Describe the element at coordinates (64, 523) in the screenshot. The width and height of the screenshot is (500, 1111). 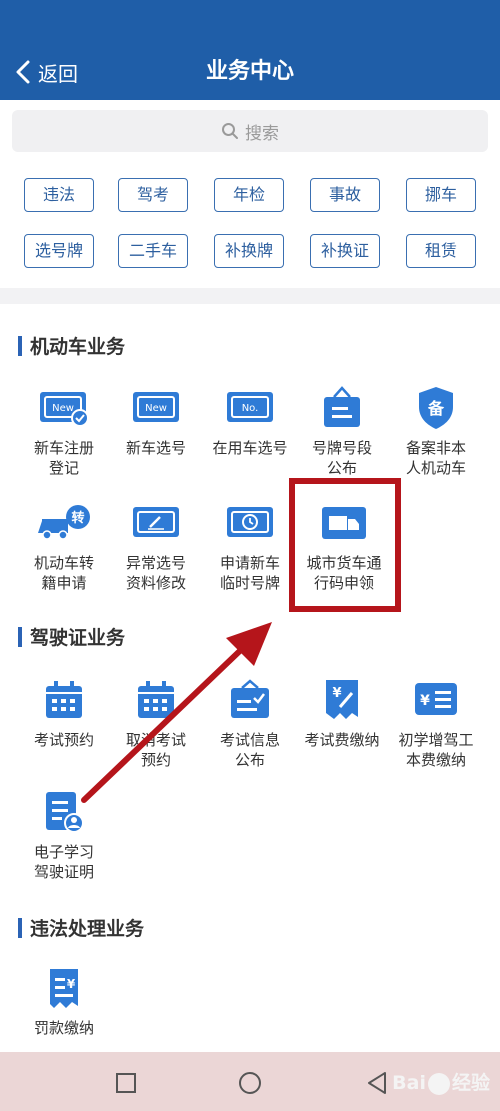
I see `truck-transfer-icon: 转` at that location.